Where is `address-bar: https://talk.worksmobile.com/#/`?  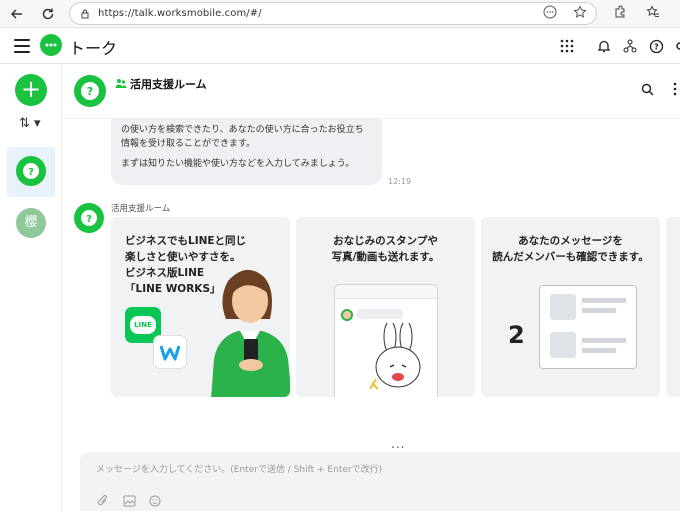
address-bar: https://talk.worksmobile.com/#/ is located at coordinates (333, 13).